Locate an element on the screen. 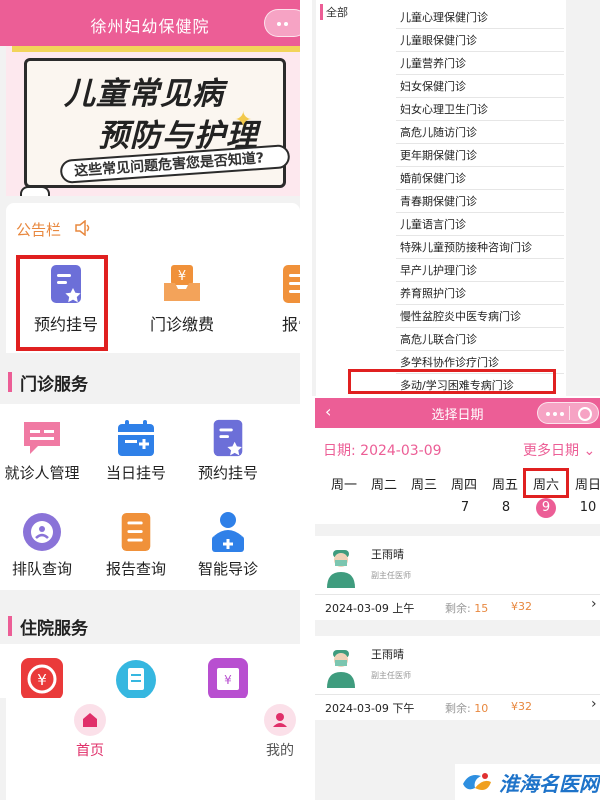  department-item: 特殊儿童预防接种咨询门诊 is located at coordinates (480, 248).